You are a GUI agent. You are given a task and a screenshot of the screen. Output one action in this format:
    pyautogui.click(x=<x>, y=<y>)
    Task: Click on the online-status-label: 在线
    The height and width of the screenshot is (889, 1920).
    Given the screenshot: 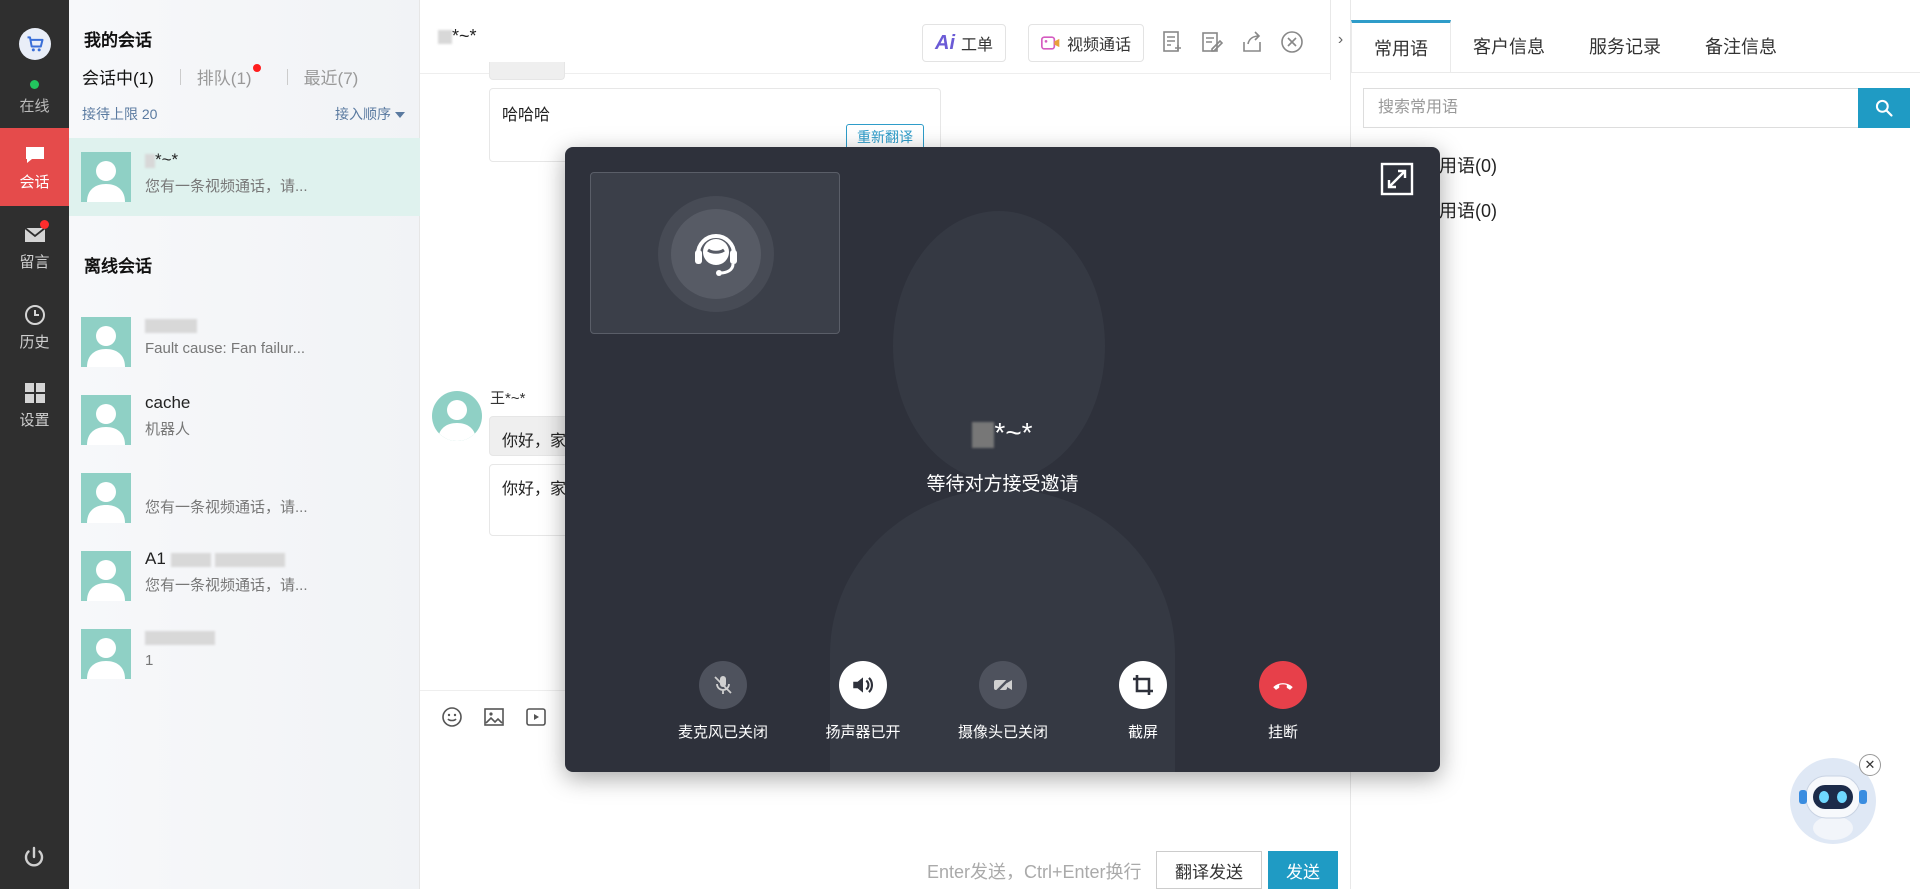 What is the action you would take?
    pyautogui.click(x=34, y=105)
    